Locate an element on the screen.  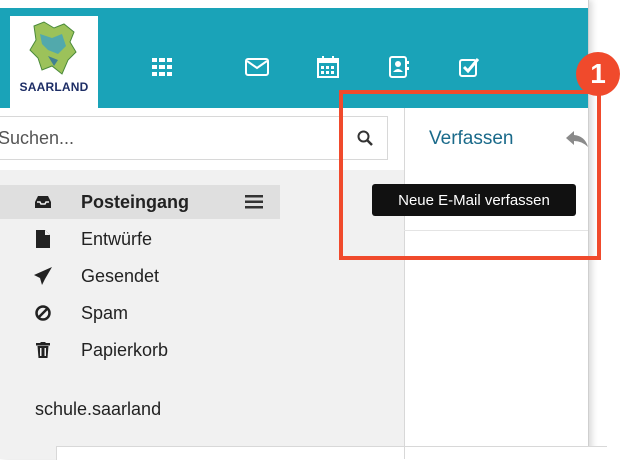
folder-spam: Spam is located at coordinates (202, 313).